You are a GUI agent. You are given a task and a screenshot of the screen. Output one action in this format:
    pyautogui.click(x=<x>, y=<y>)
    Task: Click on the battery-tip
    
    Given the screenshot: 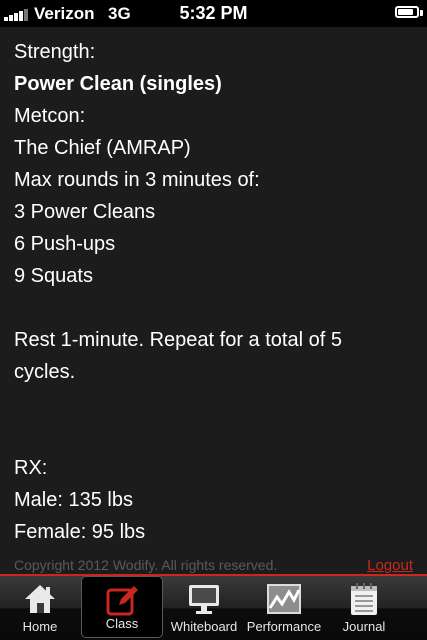 What is the action you would take?
    pyautogui.click(x=421, y=13)
    